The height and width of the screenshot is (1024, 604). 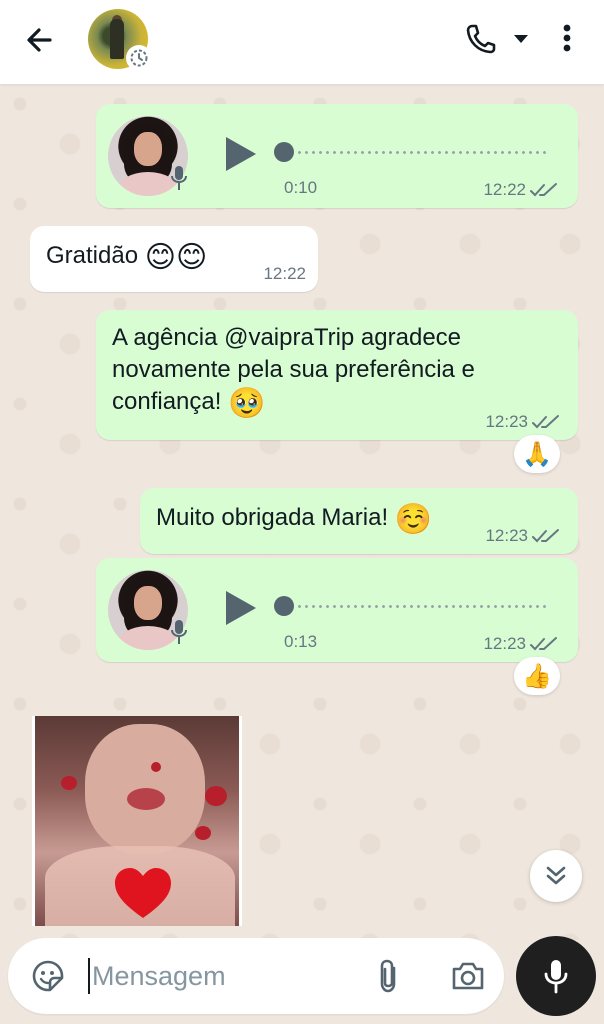 I want to click on double-chevron-down-icon, so click(x=556, y=875).